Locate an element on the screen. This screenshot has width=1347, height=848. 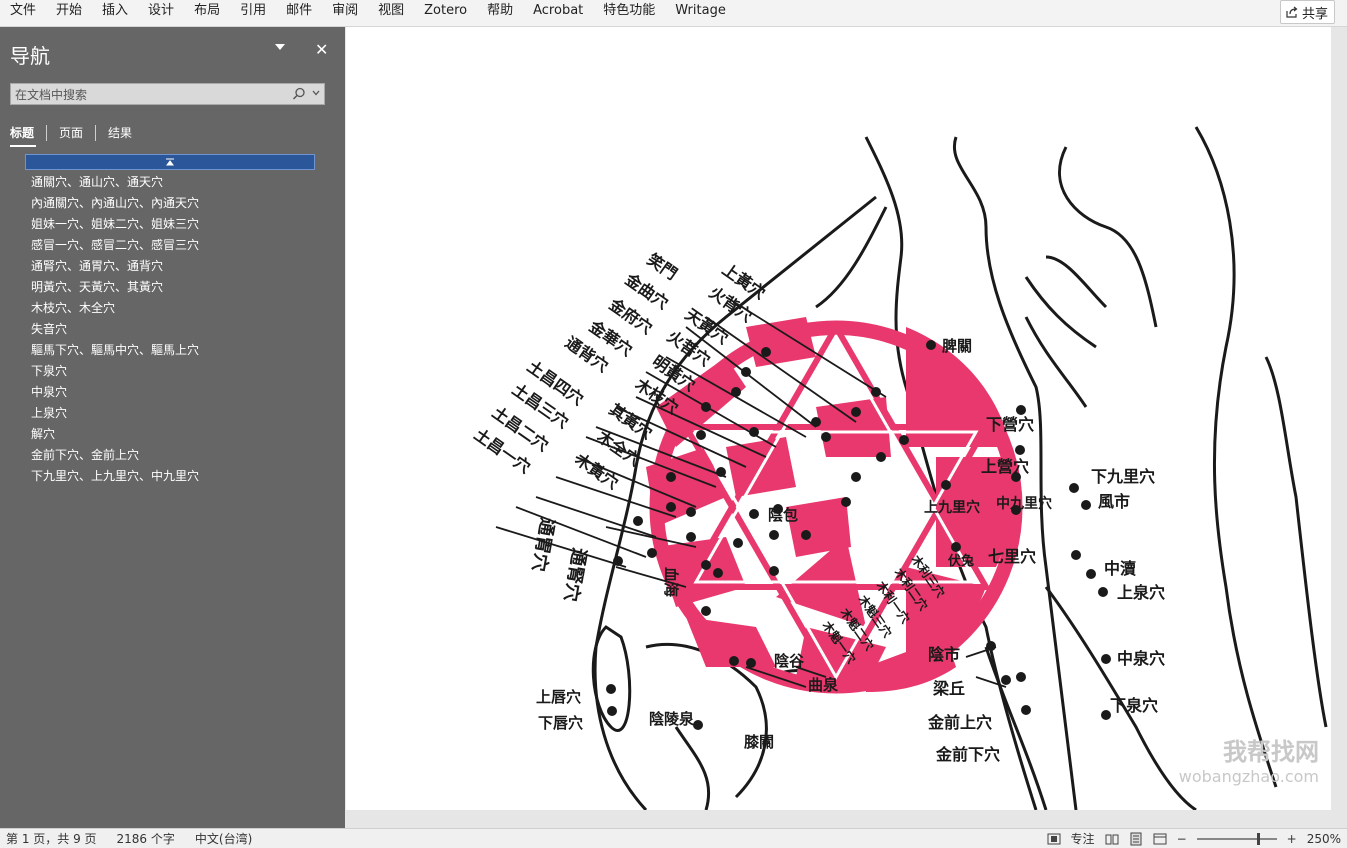
label-piguan: 脾關 is located at coordinates (957, 346).